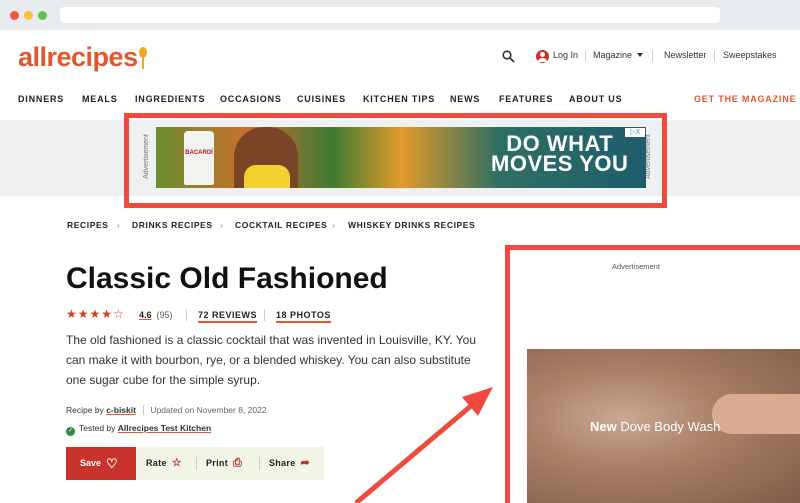 The width and height of the screenshot is (800, 503). I want to click on address-bar, so click(390, 15).